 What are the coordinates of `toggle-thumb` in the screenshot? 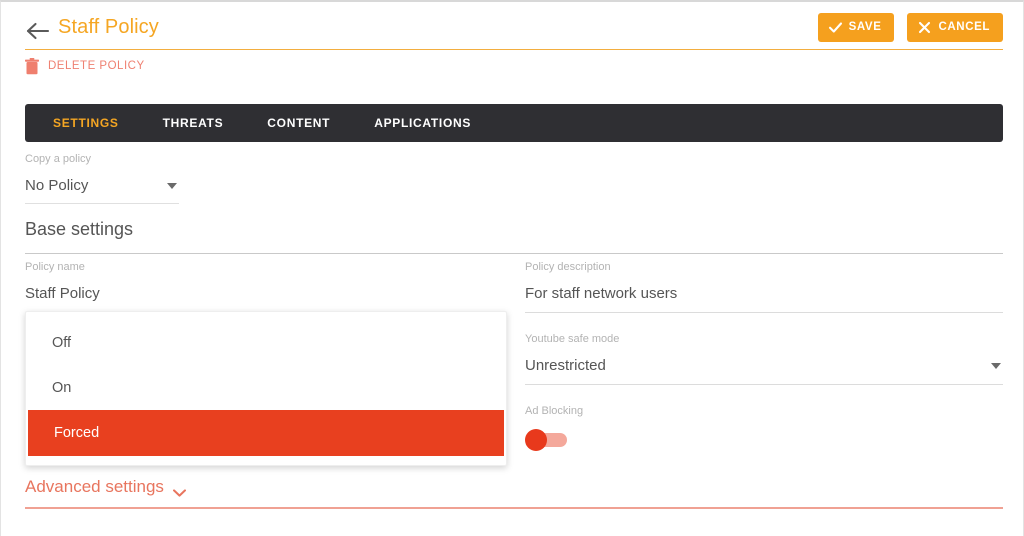 It's located at (536, 439).